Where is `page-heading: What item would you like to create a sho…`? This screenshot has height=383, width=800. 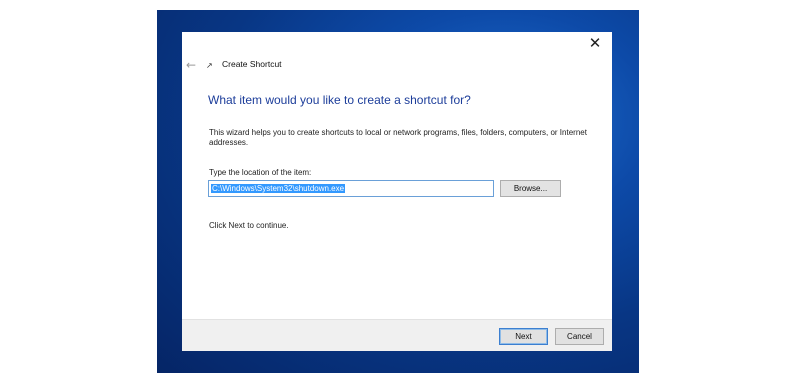
page-heading: What item would you like to create a sho… is located at coordinates (339, 100).